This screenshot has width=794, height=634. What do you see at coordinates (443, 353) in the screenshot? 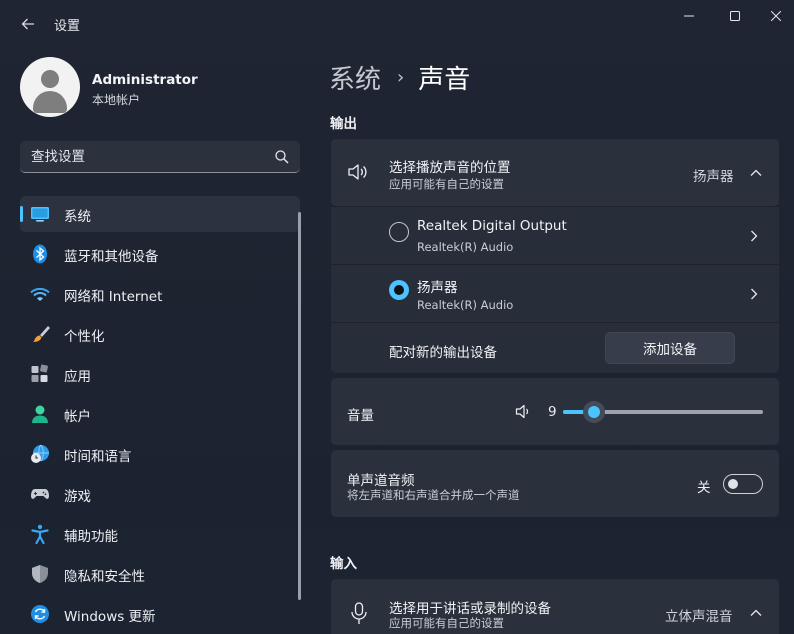
I see `pair-device-label: 配对新的输出设备` at bounding box center [443, 353].